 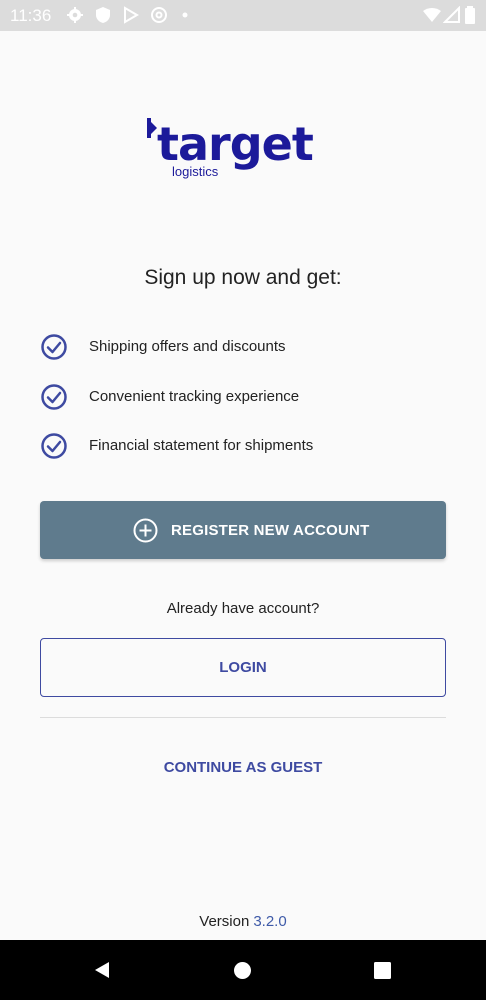 I want to click on benefit-label: Shipping offers and discounts, so click(x=187, y=346).